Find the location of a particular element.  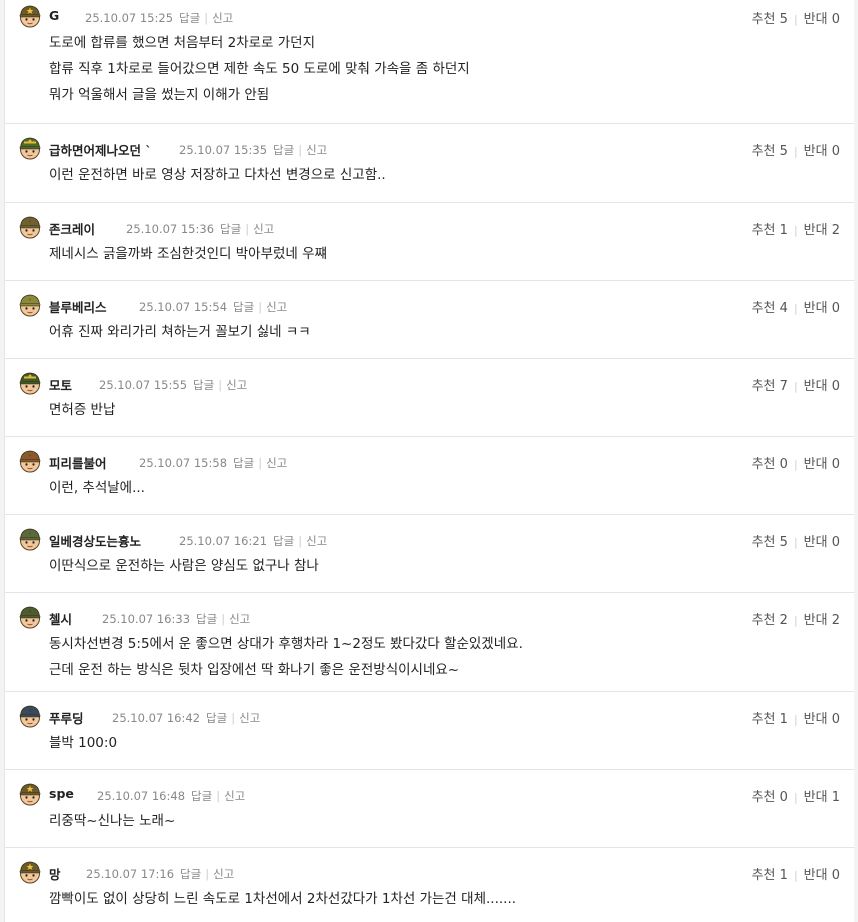

upvote-button: 추천 7 is located at coordinates (770, 386).